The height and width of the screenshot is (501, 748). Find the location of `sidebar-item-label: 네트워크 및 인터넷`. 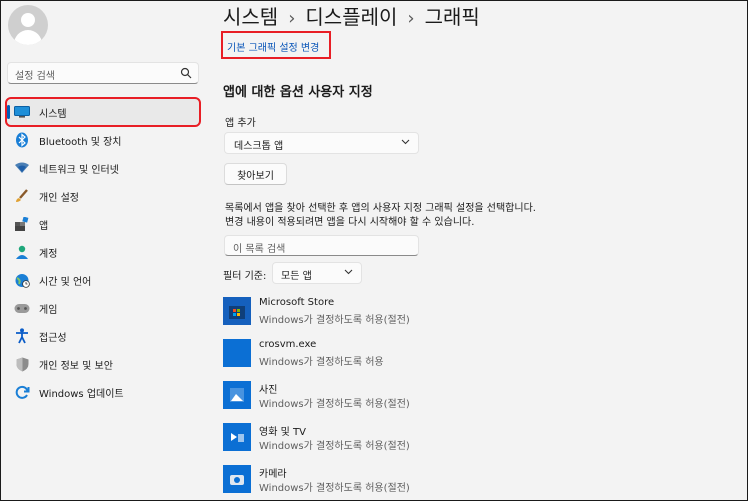

sidebar-item-label: 네트워크 및 인터넷 is located at coordinates (79, 170).